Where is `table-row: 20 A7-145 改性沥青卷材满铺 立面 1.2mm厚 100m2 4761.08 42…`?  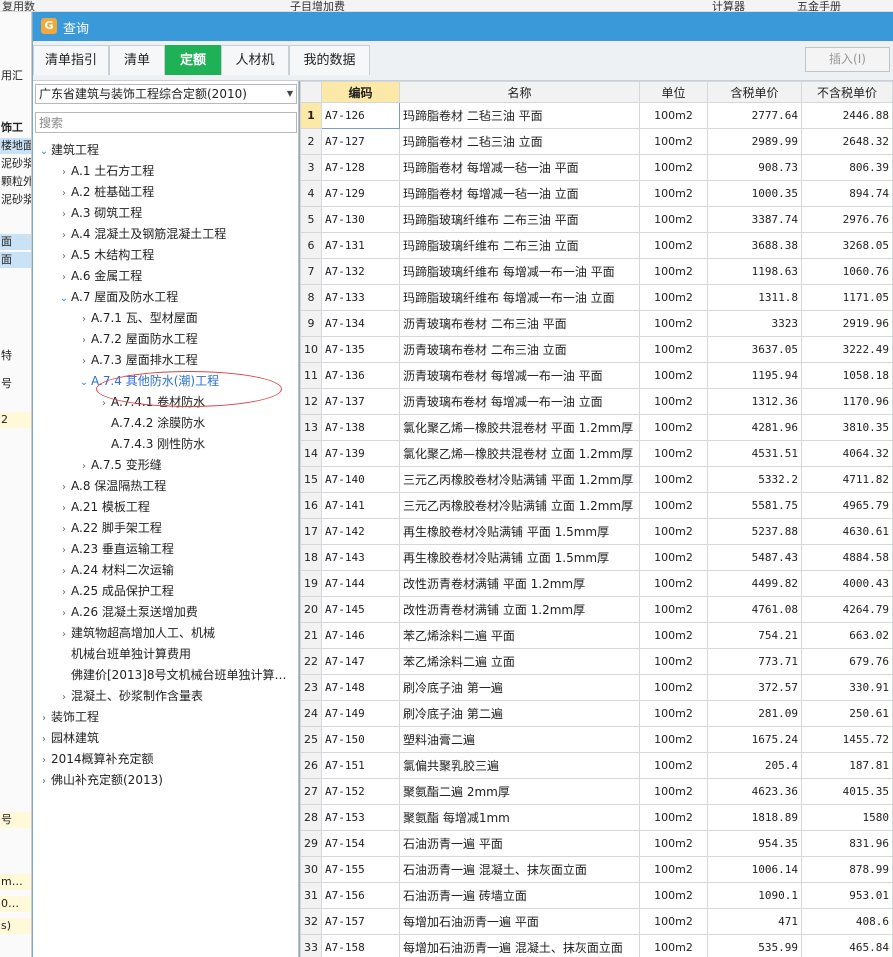 table-row: 20 A7-145 改性沥青卷材满铺 立面 1.2mm厚 100m2 4761.08 42… is located at coordinates (596, 609).